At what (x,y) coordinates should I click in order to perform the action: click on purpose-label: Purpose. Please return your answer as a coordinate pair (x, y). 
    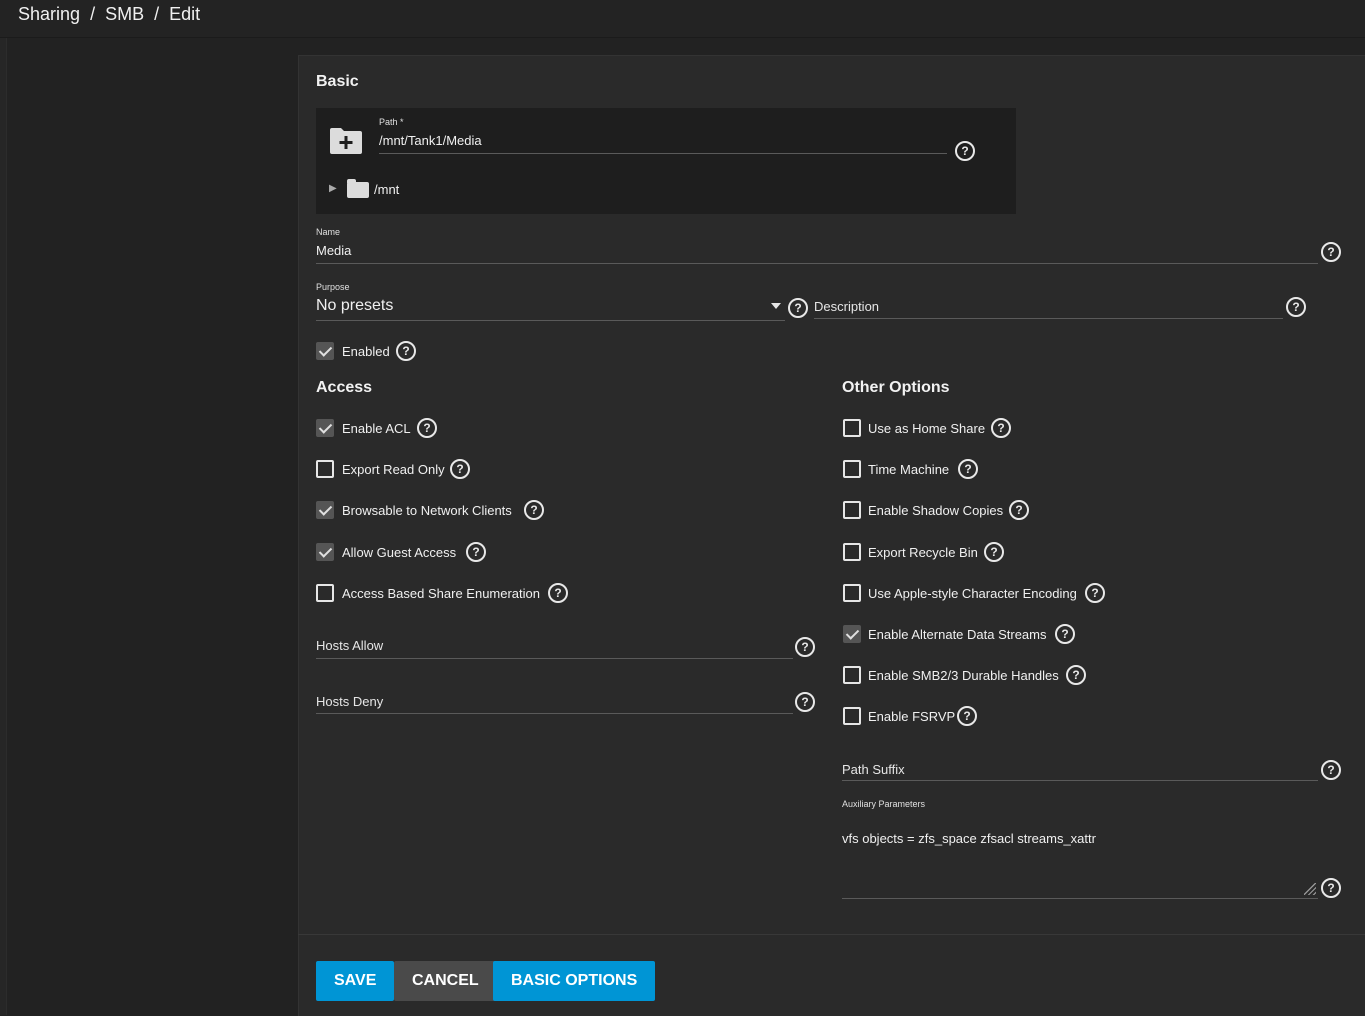
    Looking at the image, I should click on (333, 287).